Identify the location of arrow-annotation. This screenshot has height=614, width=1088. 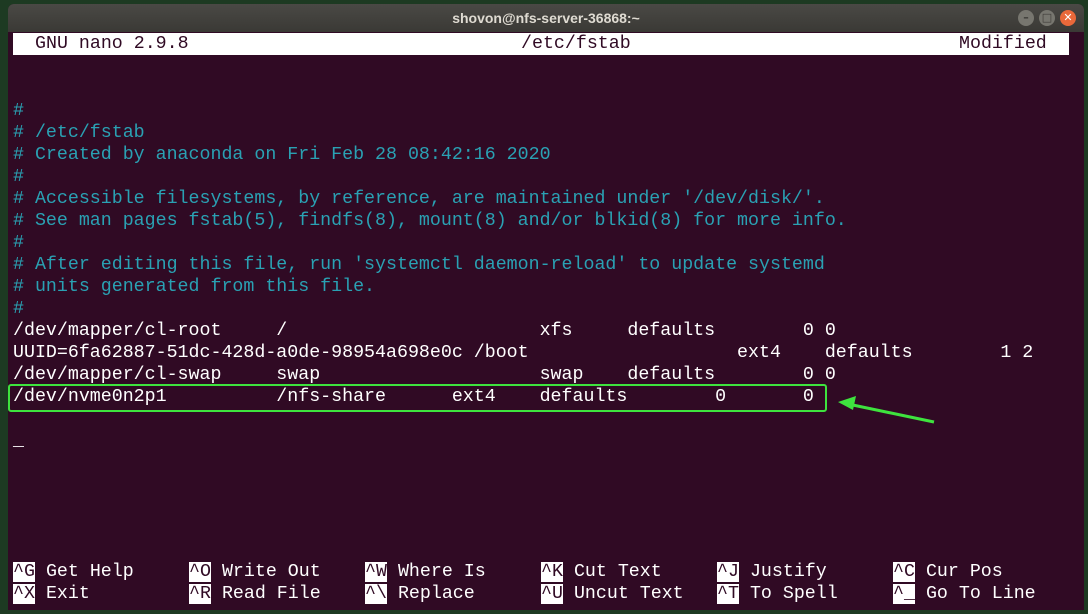
(886, 410).